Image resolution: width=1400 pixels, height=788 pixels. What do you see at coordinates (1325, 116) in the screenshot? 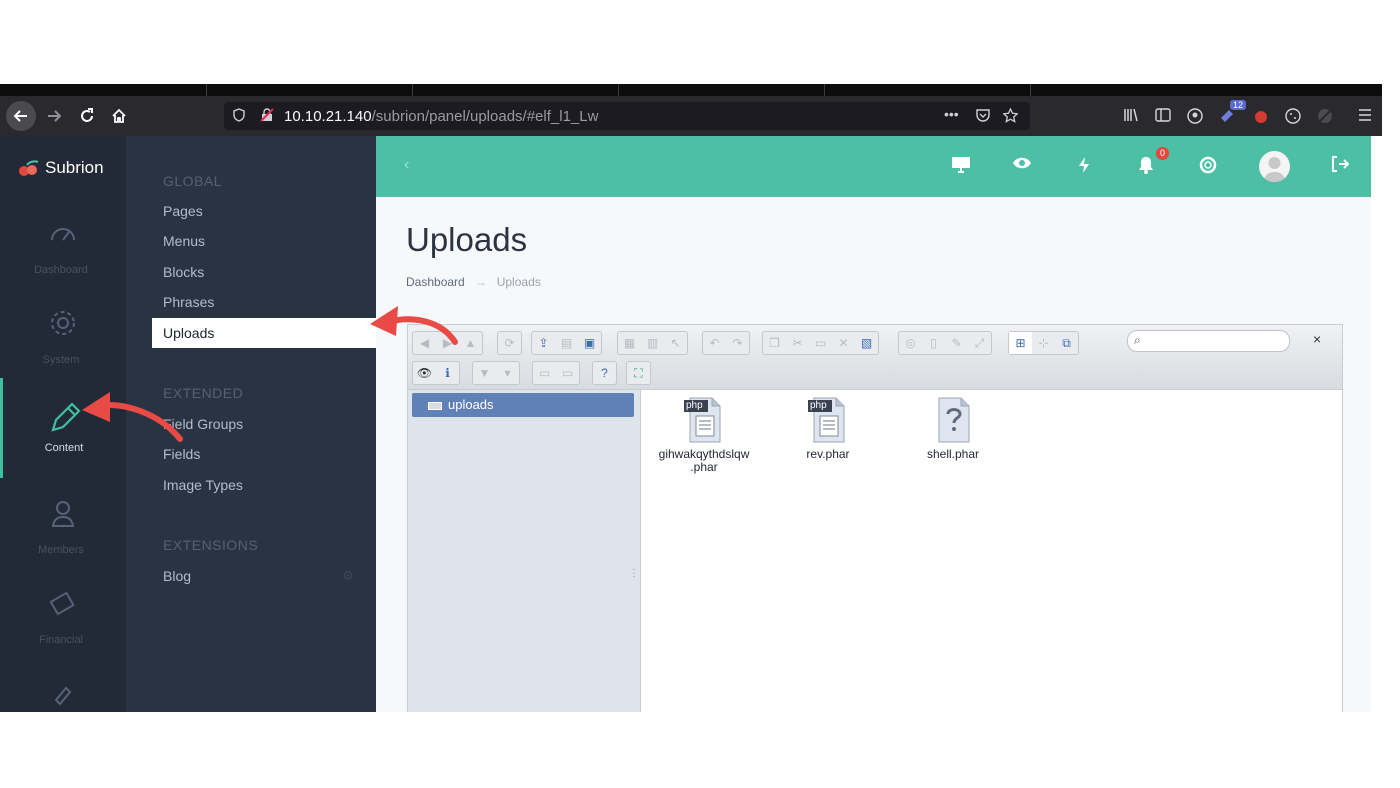
I see `blocker-icon` at bounding box center [1325, 116].